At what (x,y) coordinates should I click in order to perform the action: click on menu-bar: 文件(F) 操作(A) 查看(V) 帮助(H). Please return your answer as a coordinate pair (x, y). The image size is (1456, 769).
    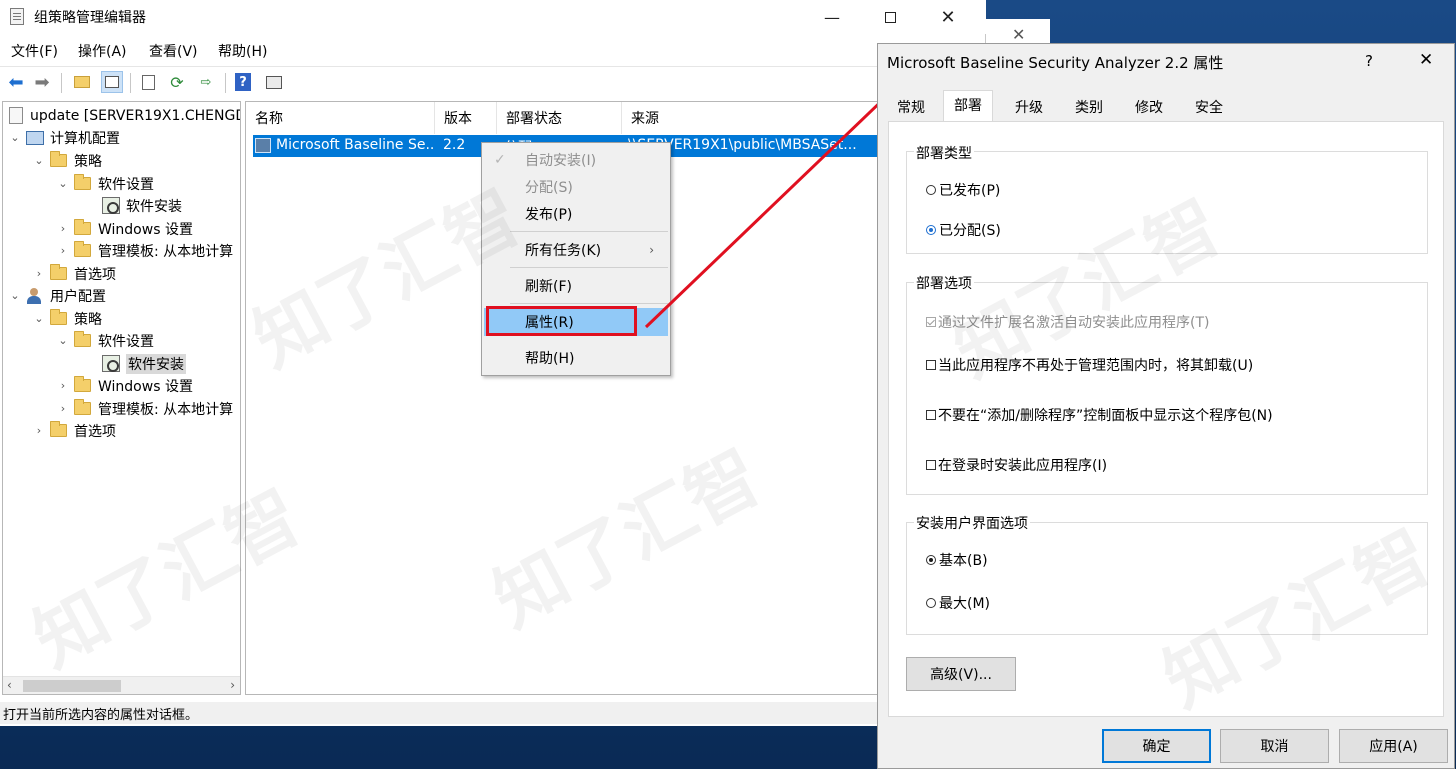
    Looking at the image, I should click on (493, 51).